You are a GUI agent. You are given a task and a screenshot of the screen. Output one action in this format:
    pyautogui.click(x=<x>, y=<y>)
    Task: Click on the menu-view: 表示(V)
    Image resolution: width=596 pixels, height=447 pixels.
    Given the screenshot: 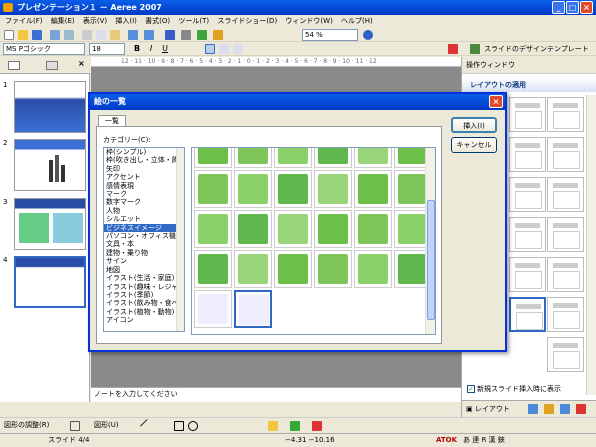 What is the action you would take?
    pyautogui.click(x=95, y=21)
    